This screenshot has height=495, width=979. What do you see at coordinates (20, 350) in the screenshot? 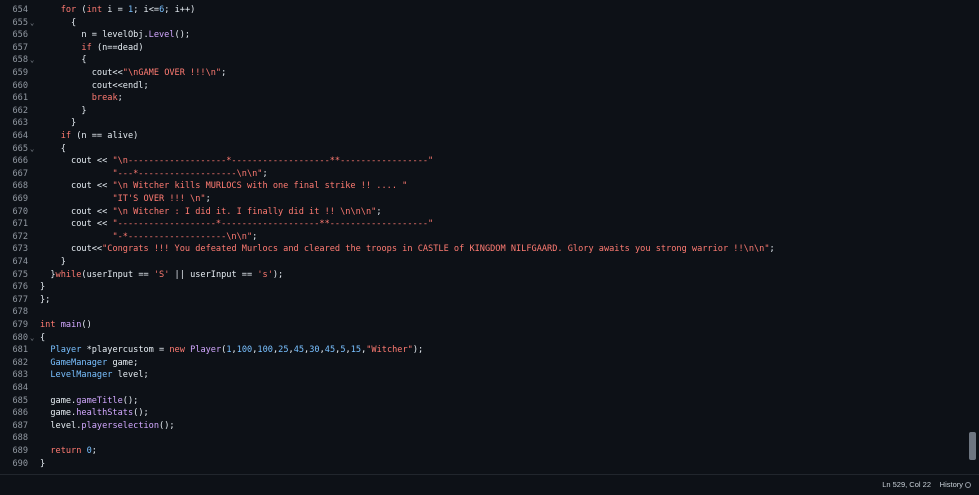
I see `line-number: 681` at bounding box center [20, 350].